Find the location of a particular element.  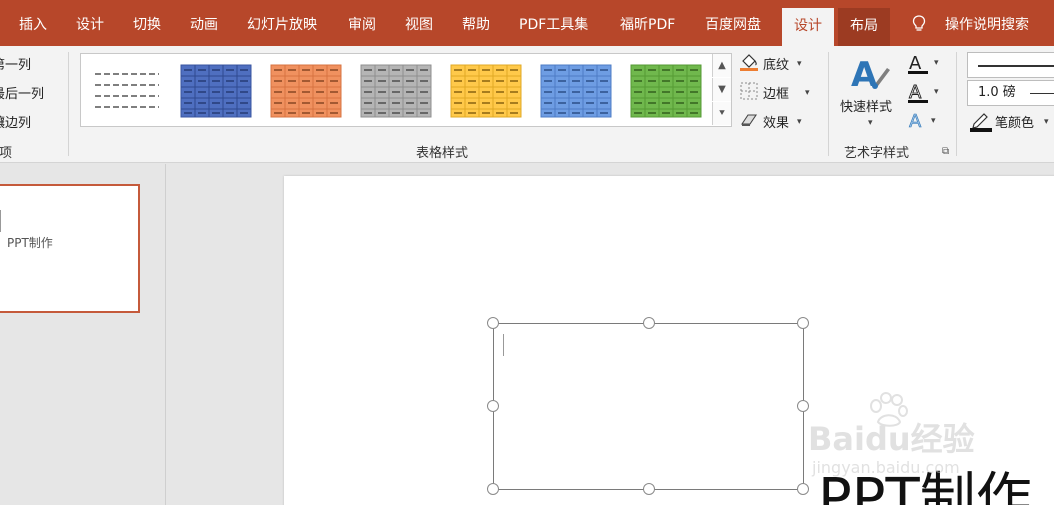

pen-weight-value: 1.0 磅 is located at coordinates (997, 92).